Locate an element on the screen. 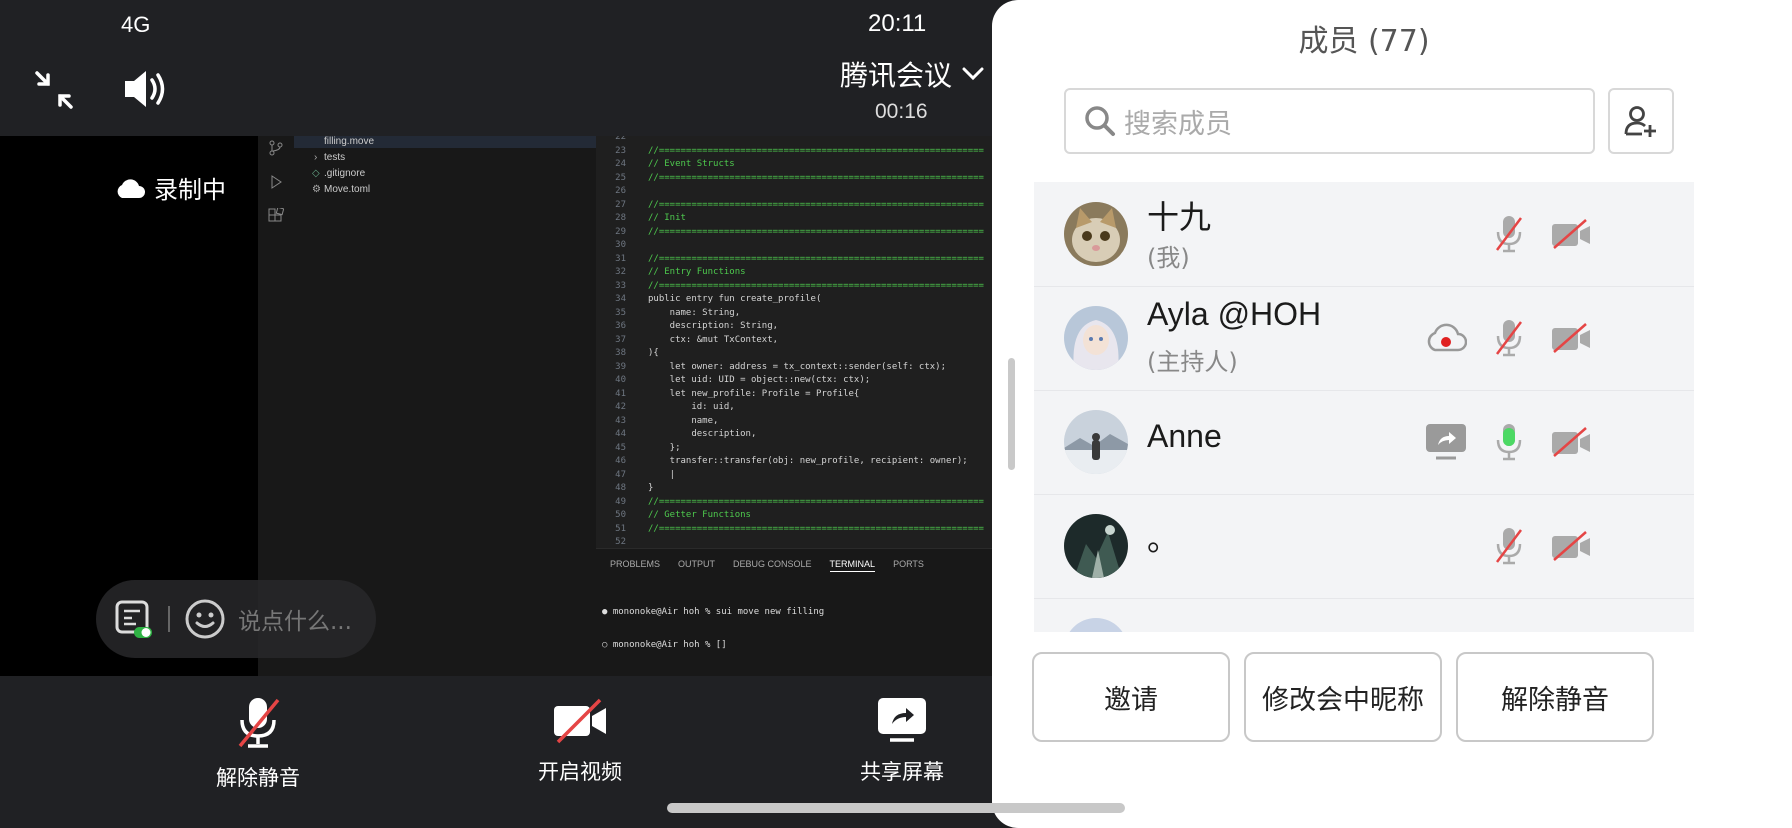  member-search-input: 搜索成员 is located at coordinates (1329, 121).